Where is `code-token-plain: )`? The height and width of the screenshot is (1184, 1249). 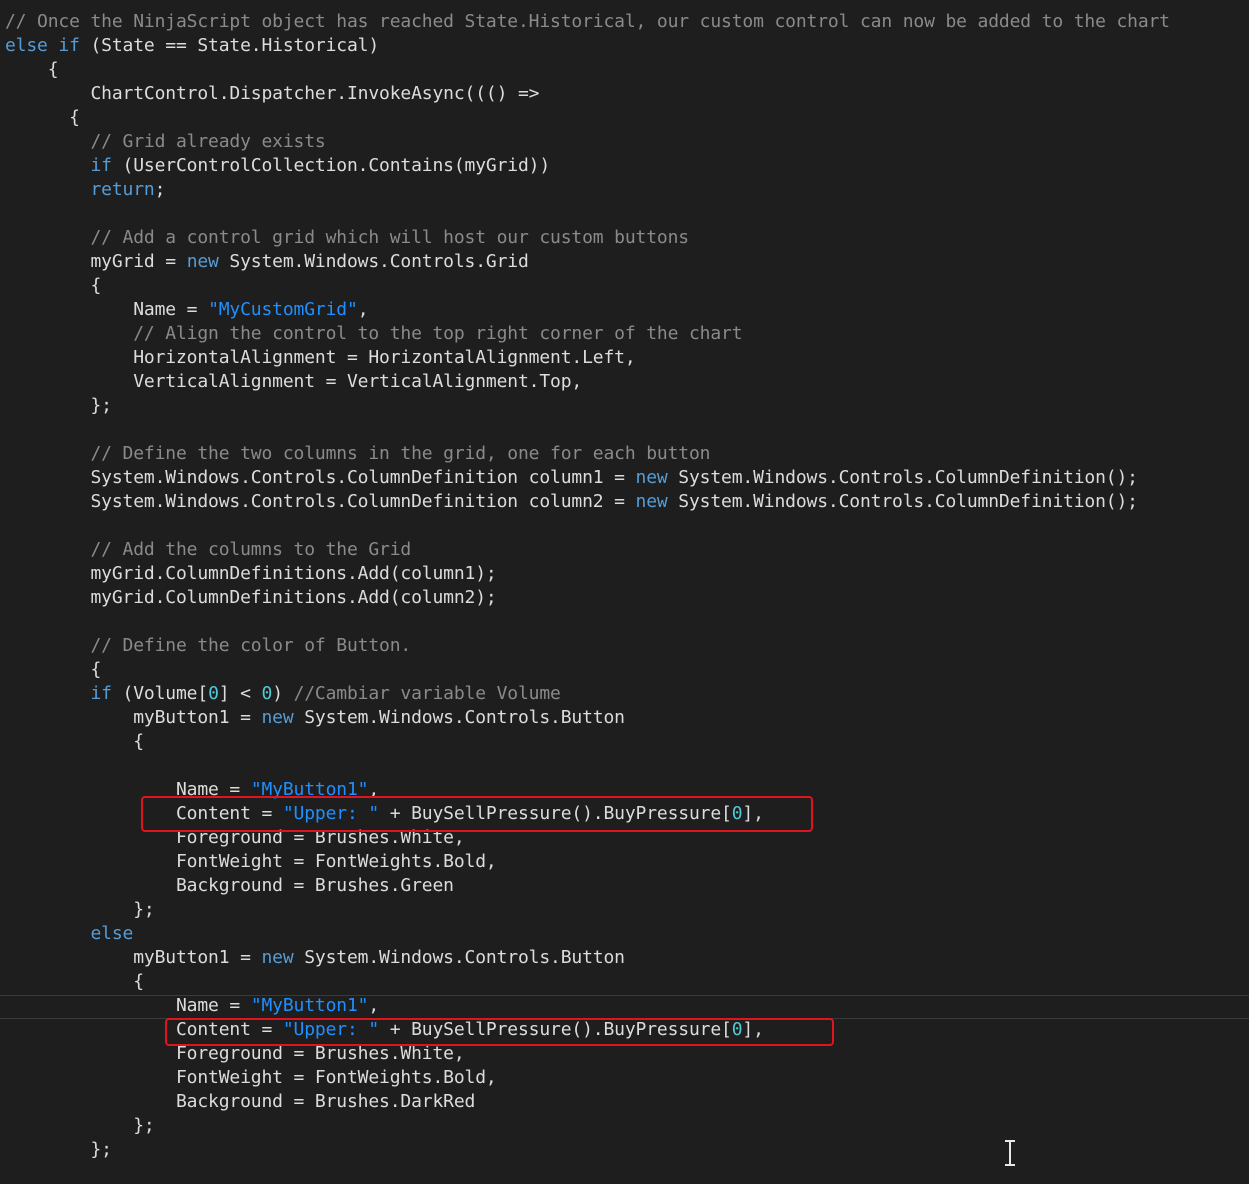
code-token-plain: ) is located at coordinates (283, 693).